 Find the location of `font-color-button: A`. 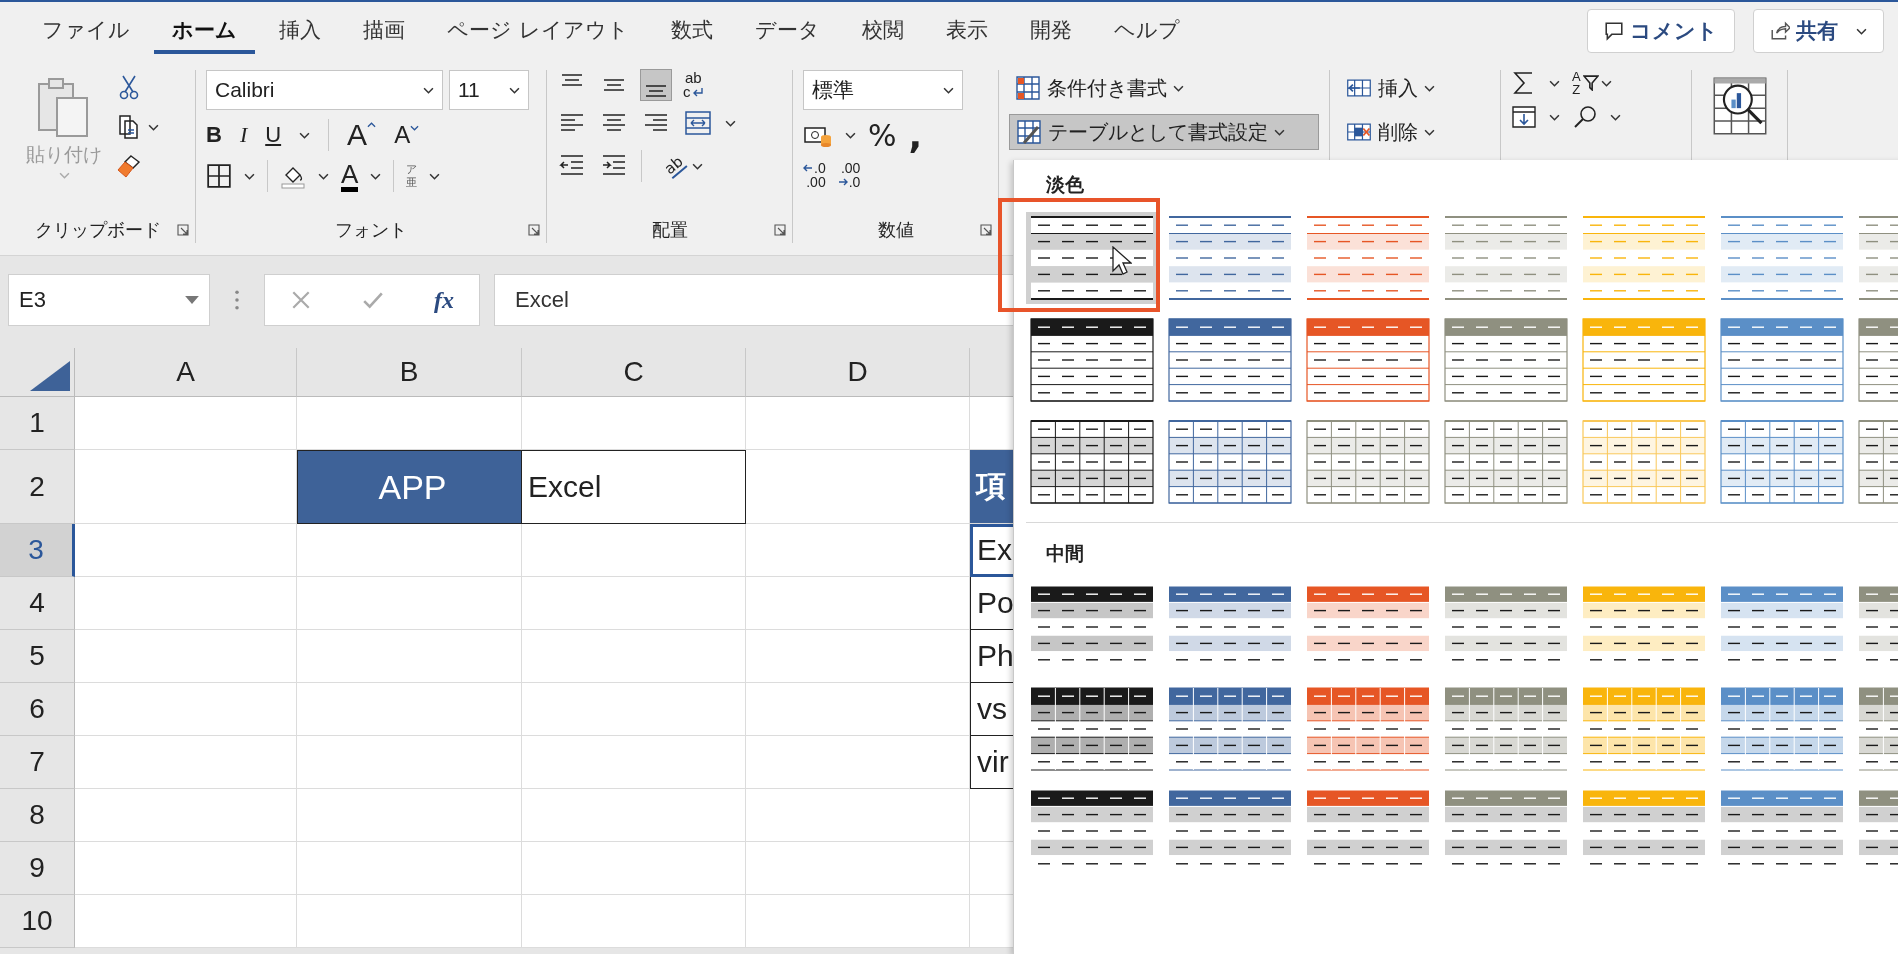

font-color-button: A is located at coordinates (350, 176).